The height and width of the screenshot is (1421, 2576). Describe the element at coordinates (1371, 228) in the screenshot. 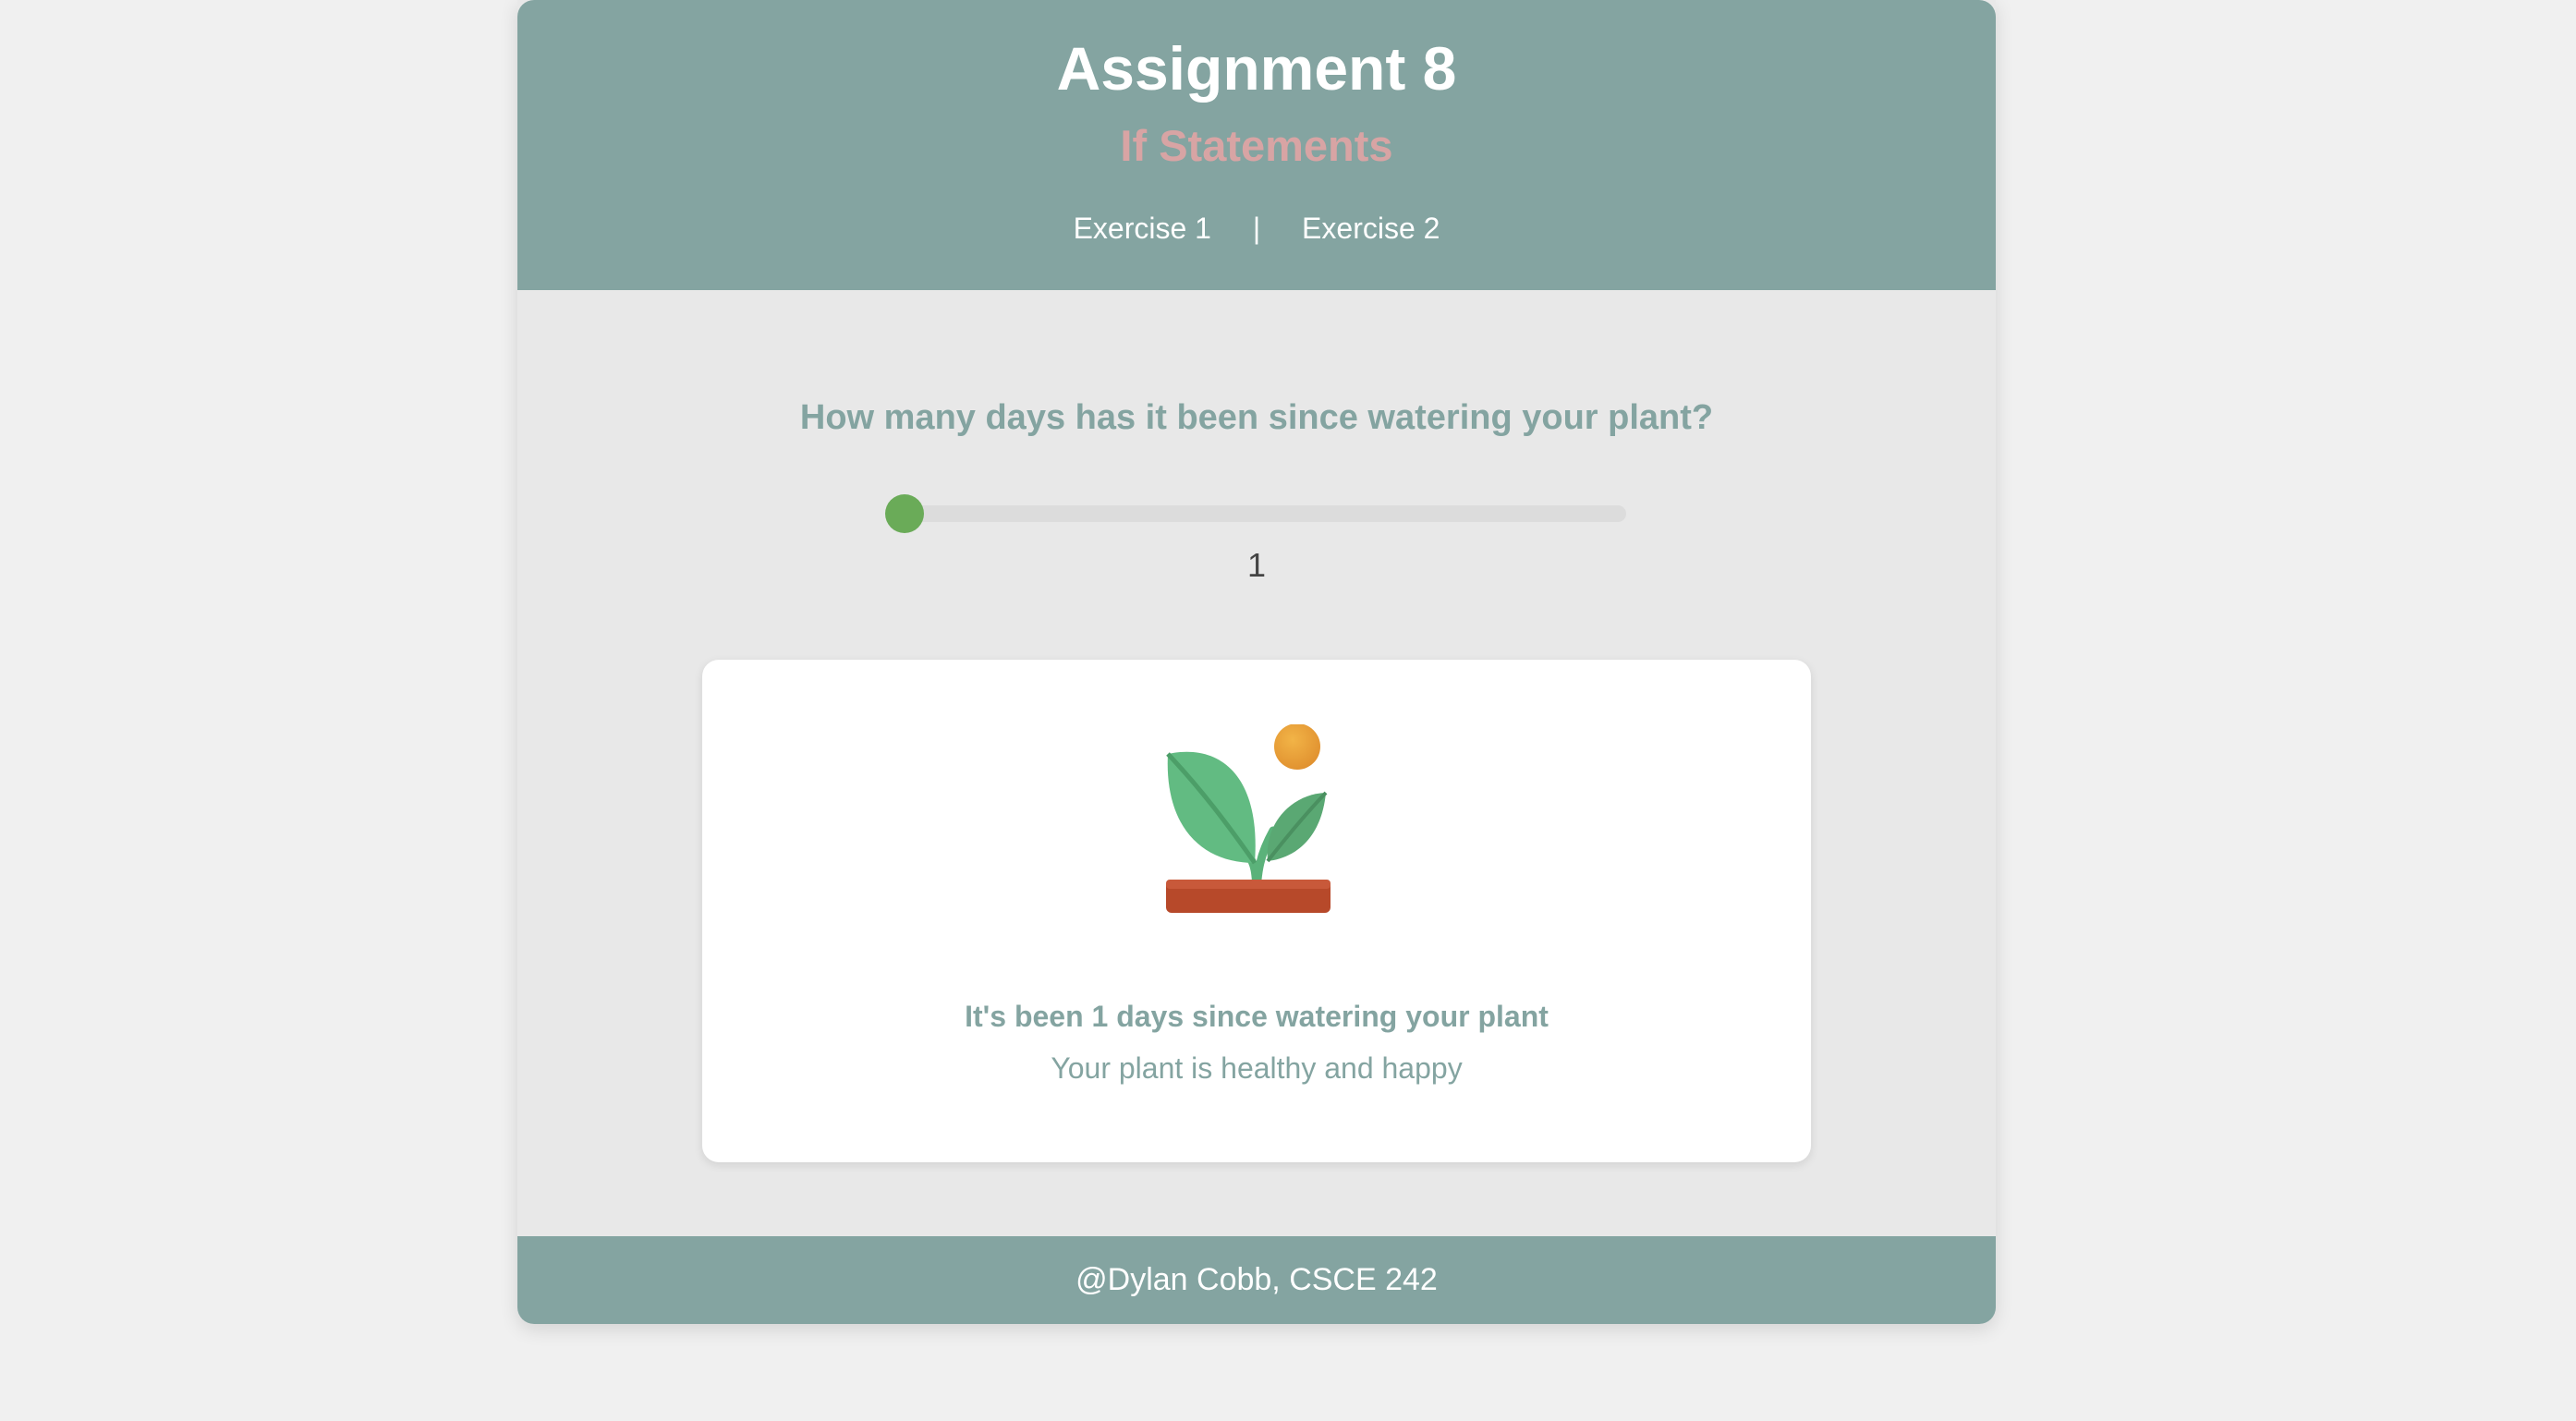

I see `nav-link-exercise-2: Exercise 2` at that location.